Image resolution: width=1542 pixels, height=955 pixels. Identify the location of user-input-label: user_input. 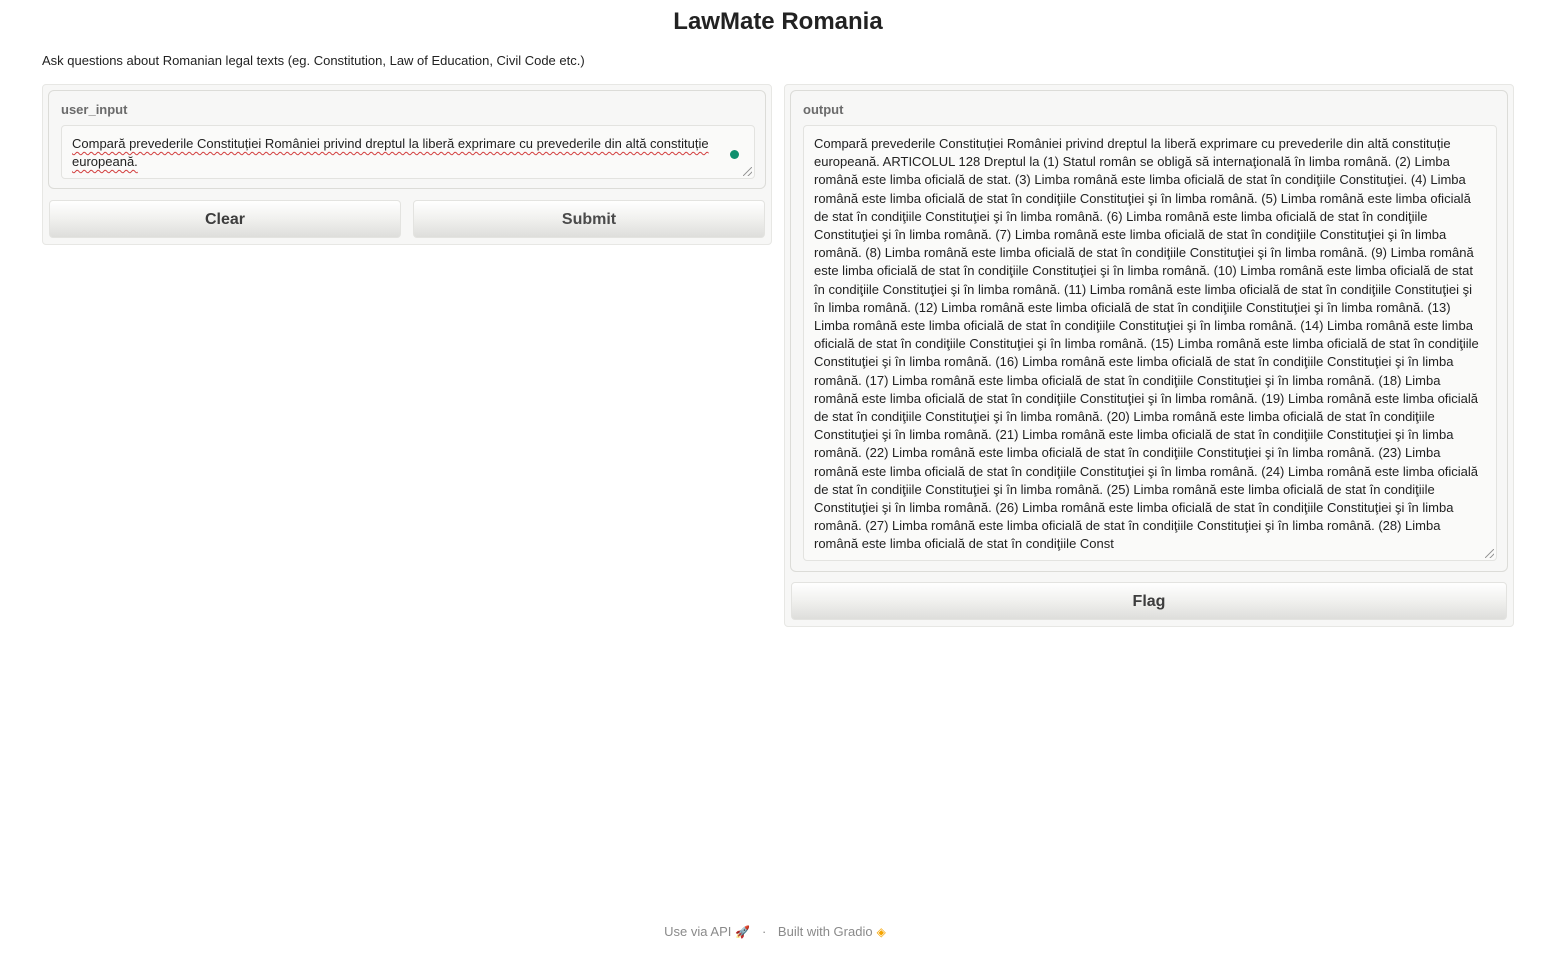
(94, 109).